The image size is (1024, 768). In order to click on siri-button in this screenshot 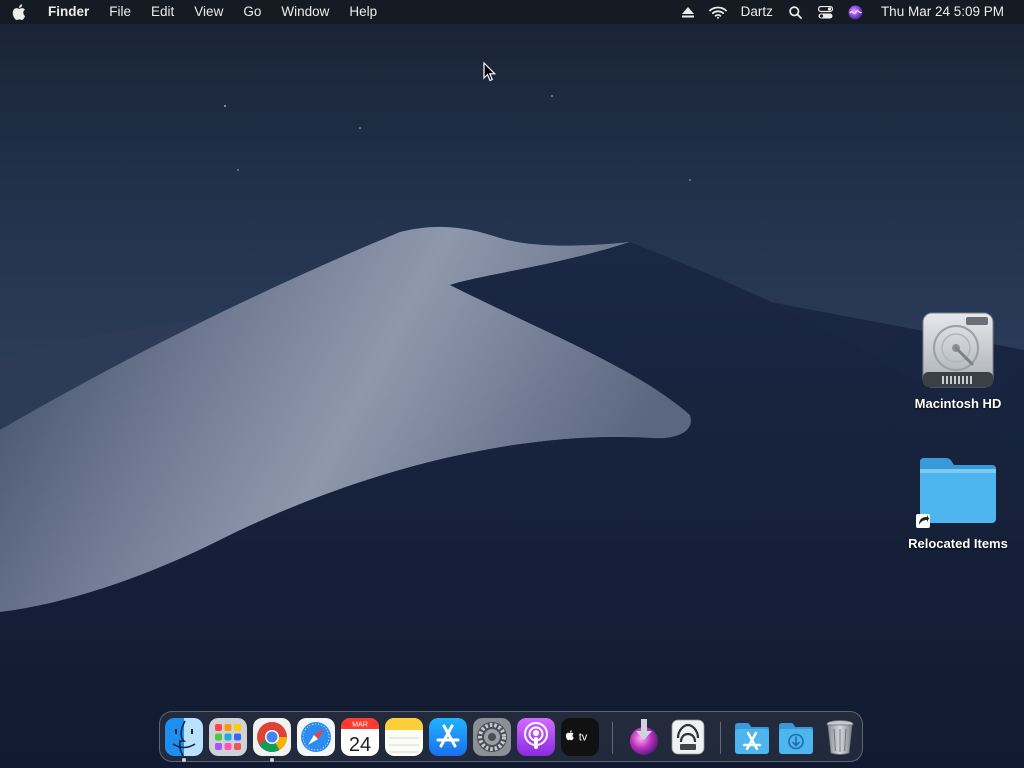, I will do `click(856, 12)`.